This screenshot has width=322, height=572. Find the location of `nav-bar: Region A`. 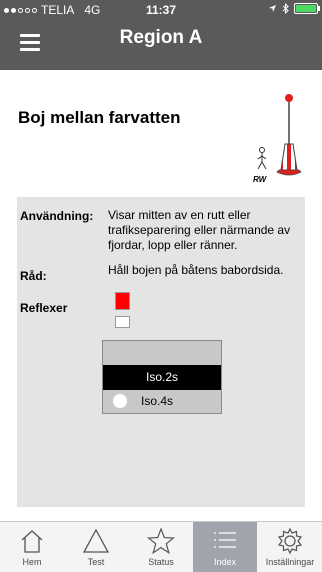

nav-bar: Region A is located at coordinates (161, 45).